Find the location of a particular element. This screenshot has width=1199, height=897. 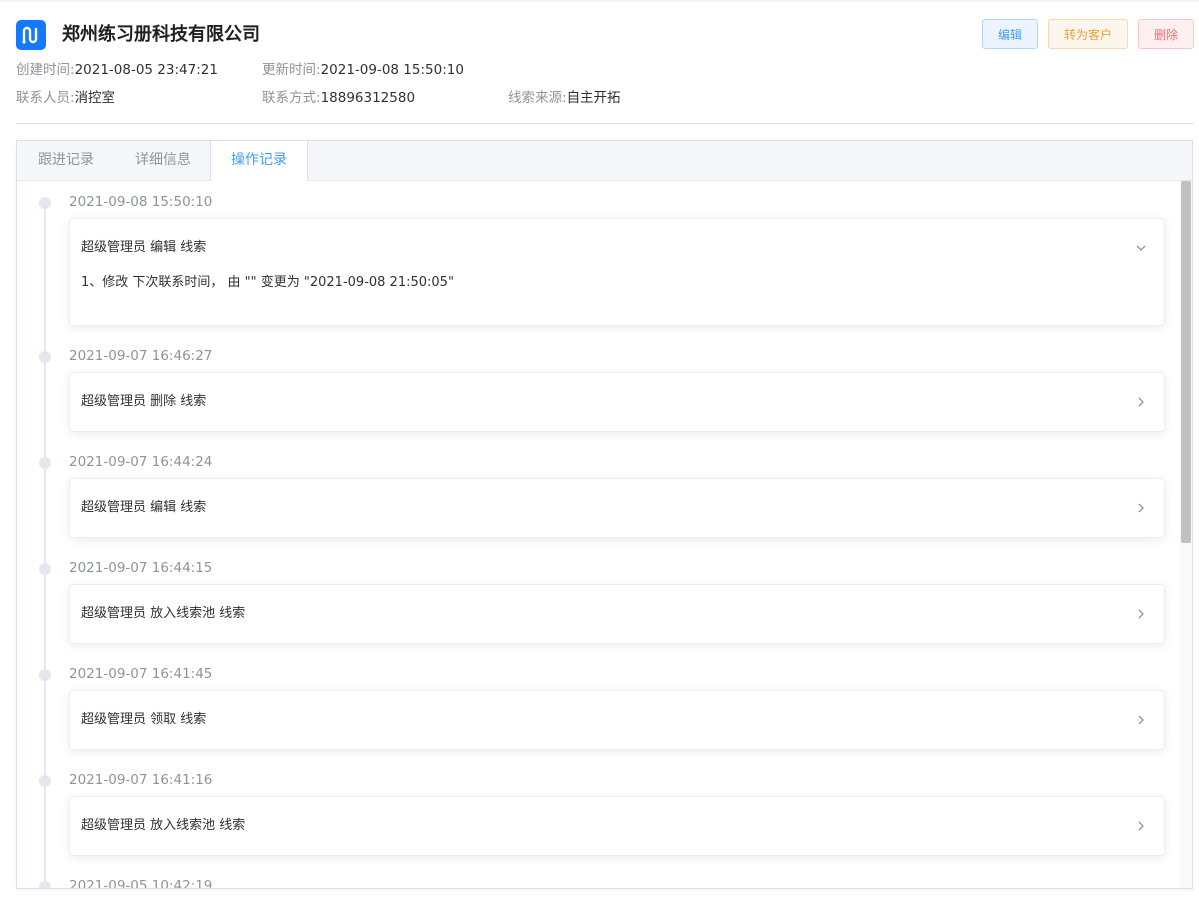

timeline-entry: 超级管理员 删除 线索 is located at coordinates (617, 402).